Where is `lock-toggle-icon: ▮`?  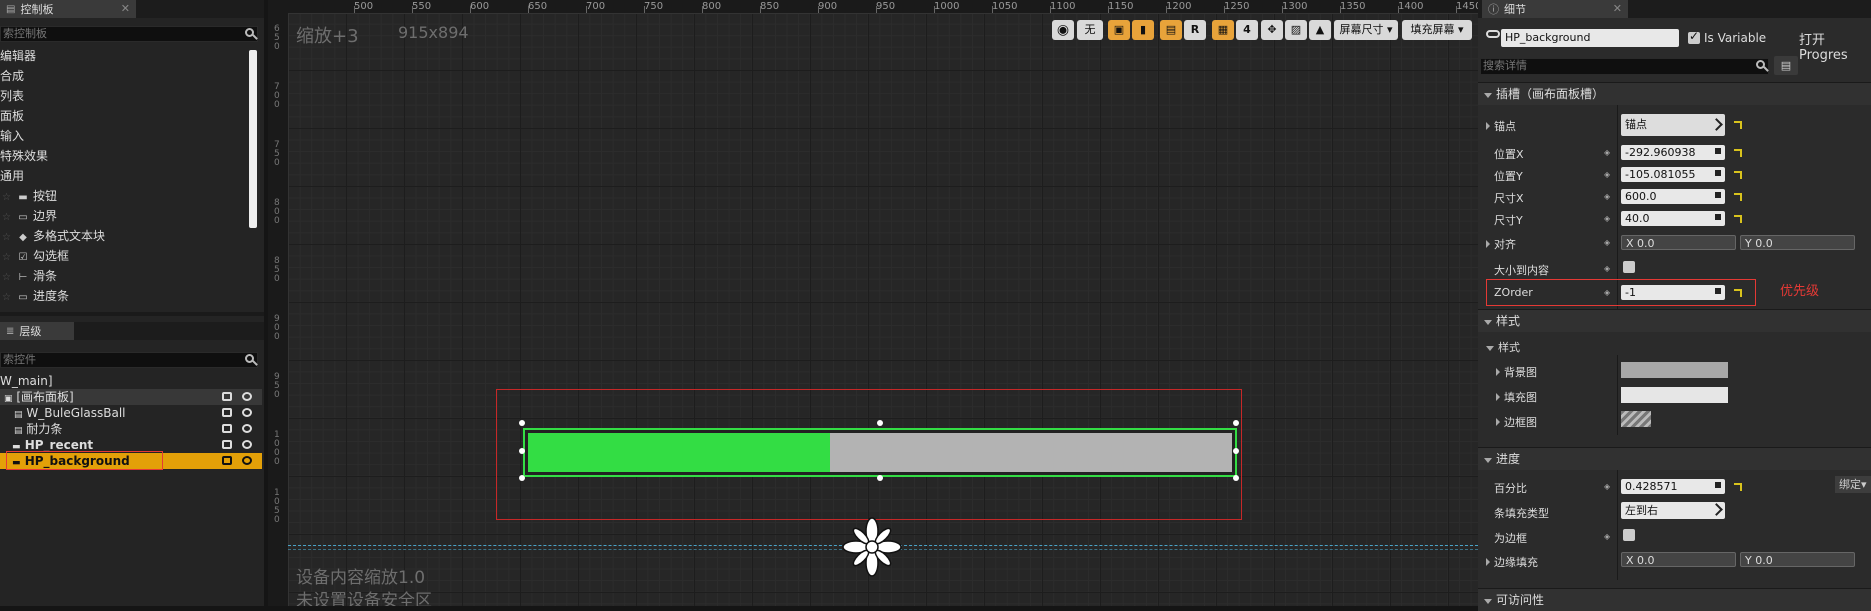
lock-toggle-icon: ▮ is located at coordinates (1143, 30).